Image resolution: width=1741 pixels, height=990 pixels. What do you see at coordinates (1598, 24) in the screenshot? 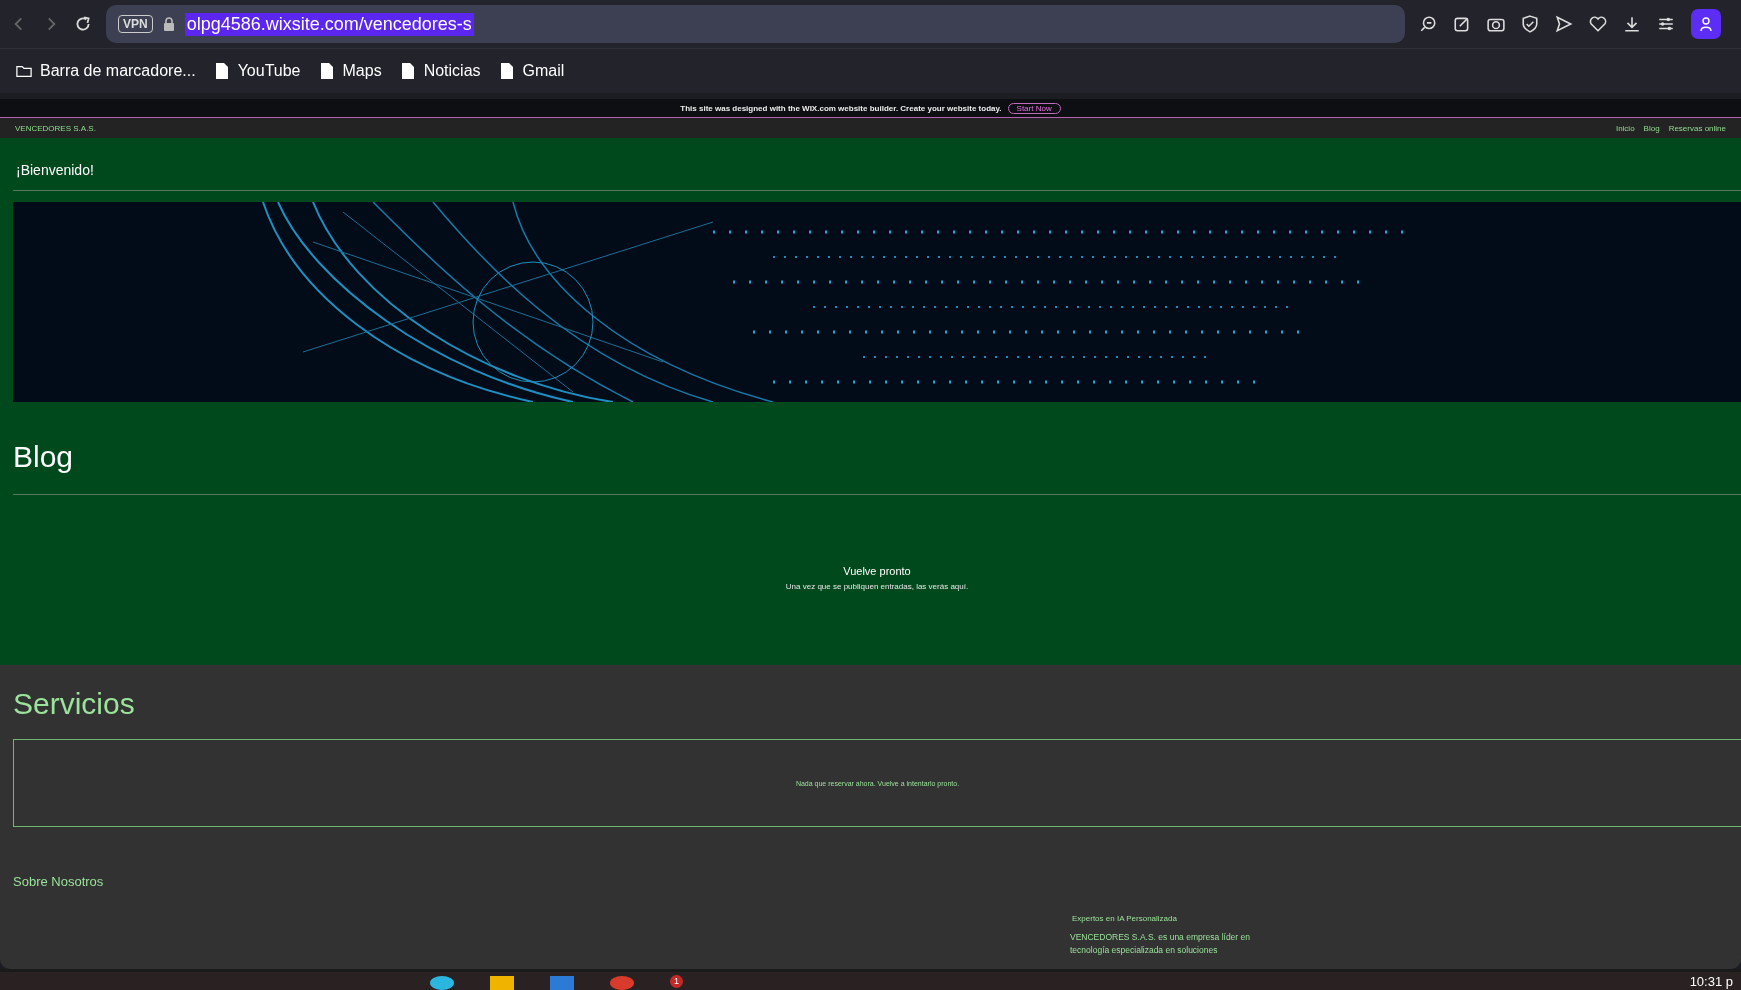
I see `heart-icon` at bounding box center [1598, 24].